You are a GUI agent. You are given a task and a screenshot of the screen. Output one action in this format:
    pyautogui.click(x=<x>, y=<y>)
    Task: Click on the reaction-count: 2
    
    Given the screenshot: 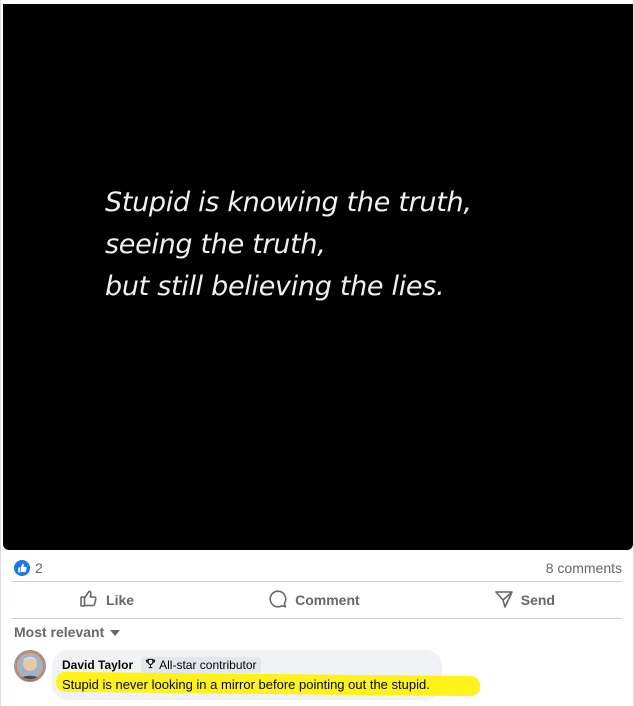 What is the action you would take?
    pyautogui.click(x=39, y=568)
    